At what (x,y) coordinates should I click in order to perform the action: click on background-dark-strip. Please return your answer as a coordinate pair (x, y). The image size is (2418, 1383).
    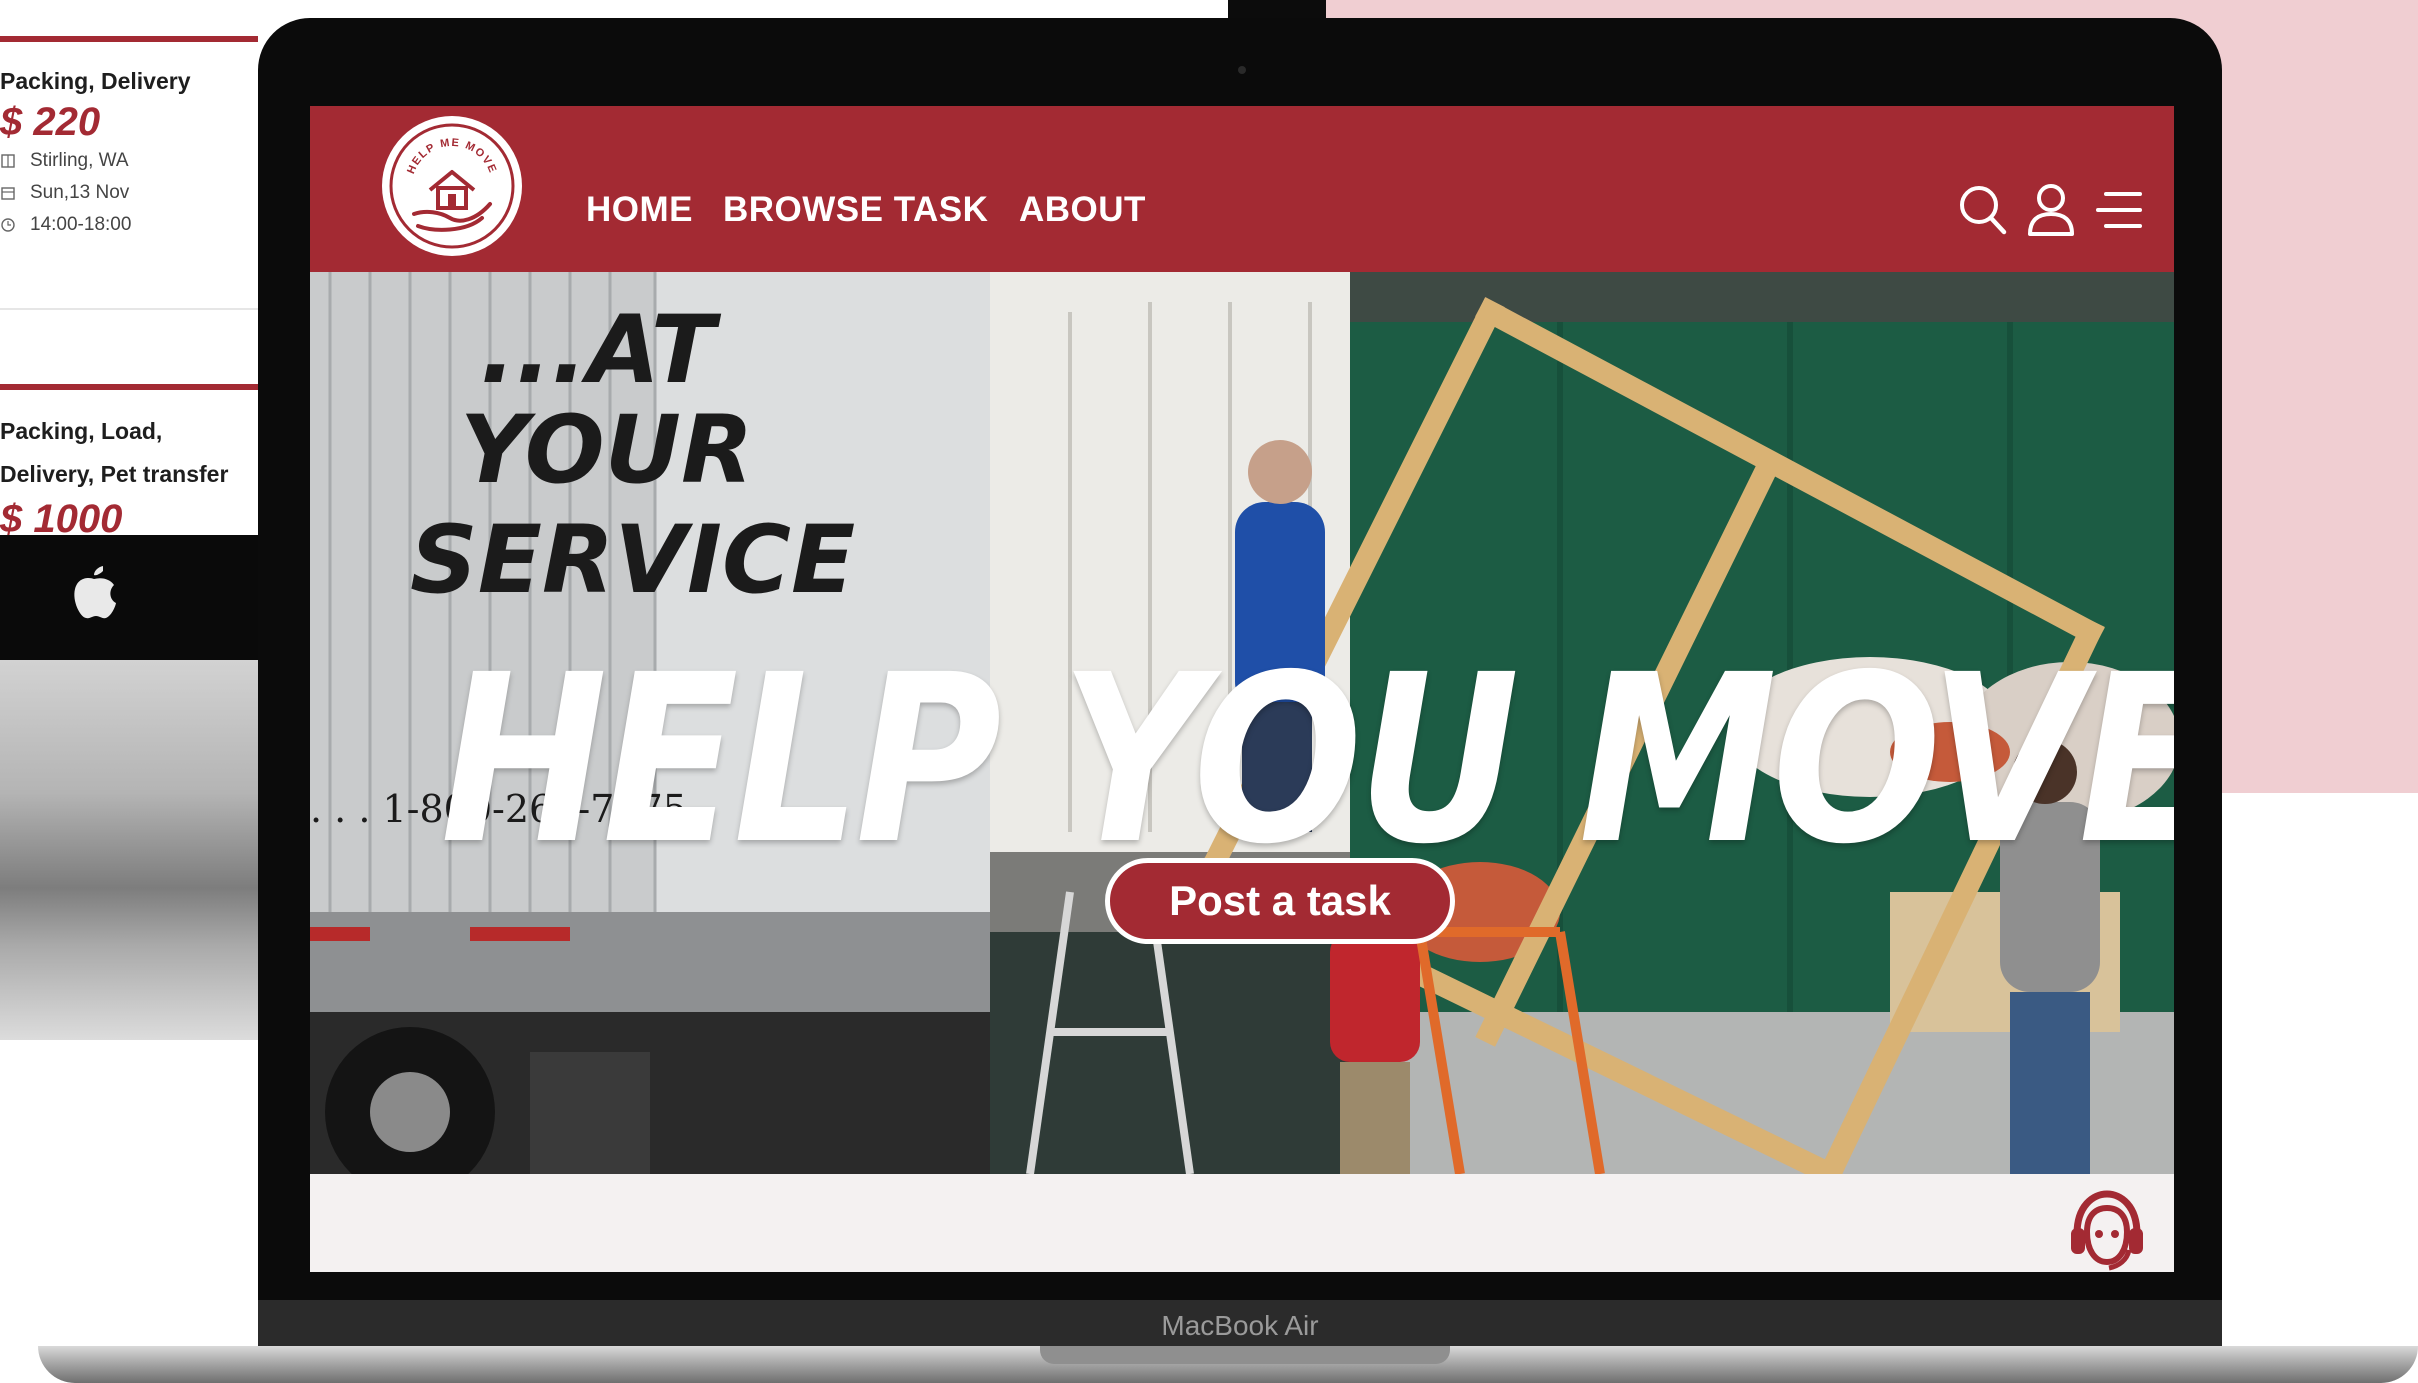
    Looking at the image, I should click on (1277, 9).